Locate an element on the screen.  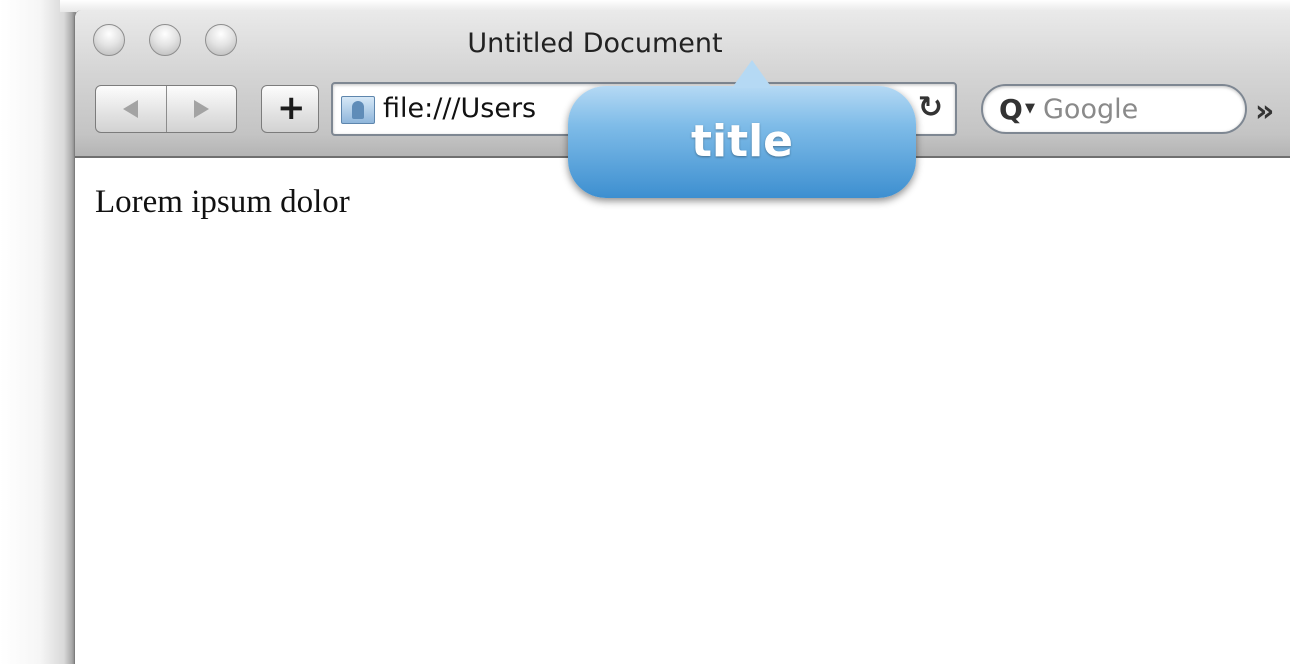
add-bookmark-button: + is located at coordinates (290, 109).